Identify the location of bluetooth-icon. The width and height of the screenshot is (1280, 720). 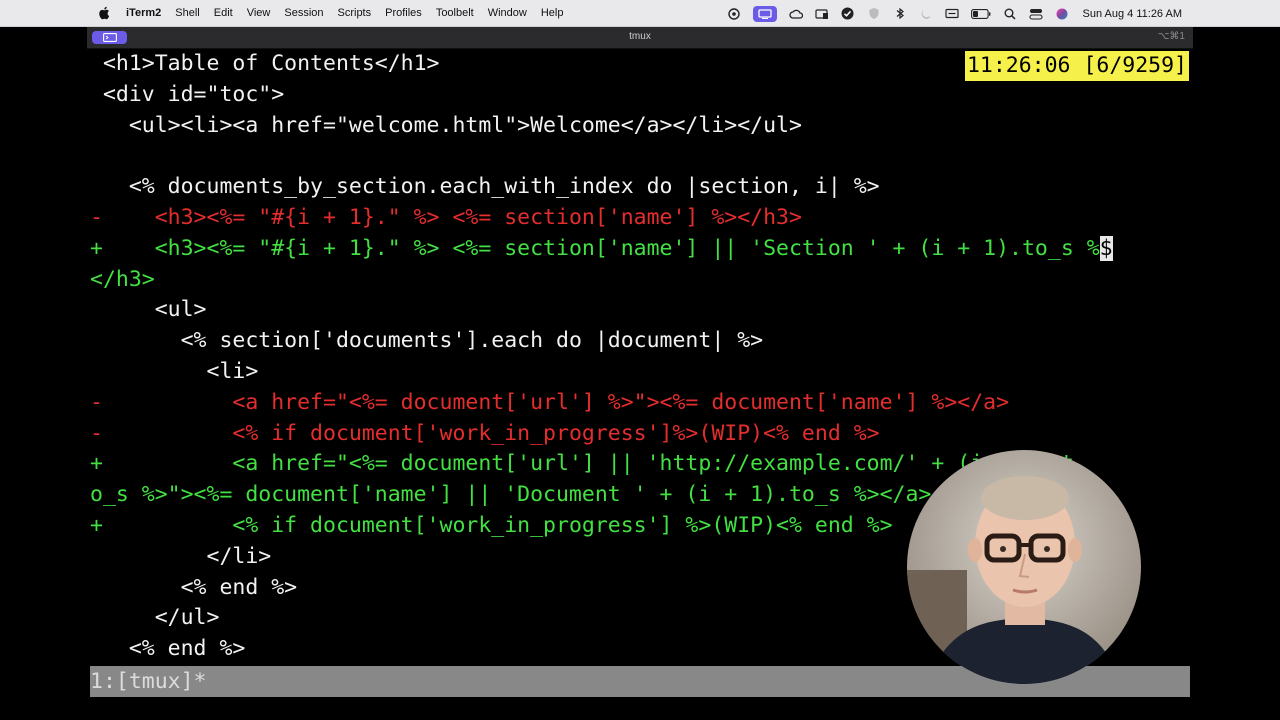
(900, 13).